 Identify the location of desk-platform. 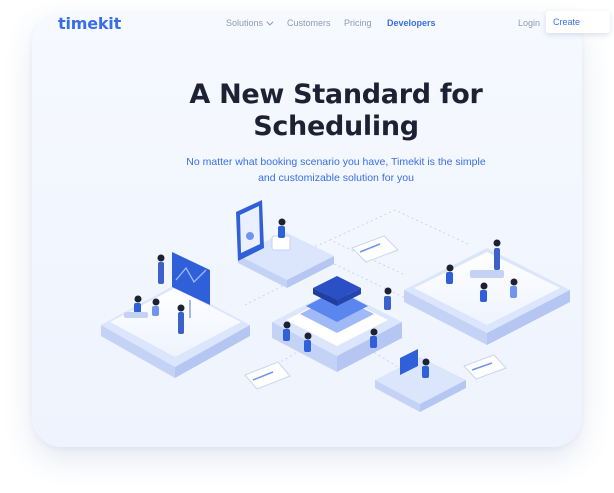
(420, 380).